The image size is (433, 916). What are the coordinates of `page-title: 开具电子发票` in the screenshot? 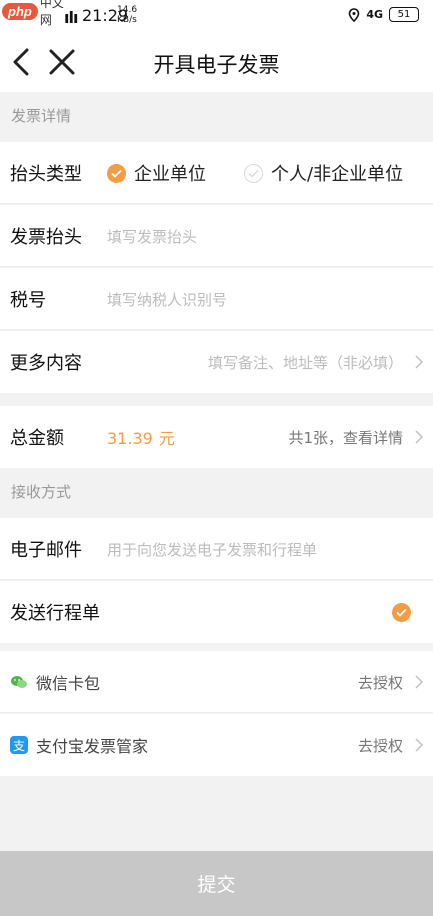 It's located at (216, 65).